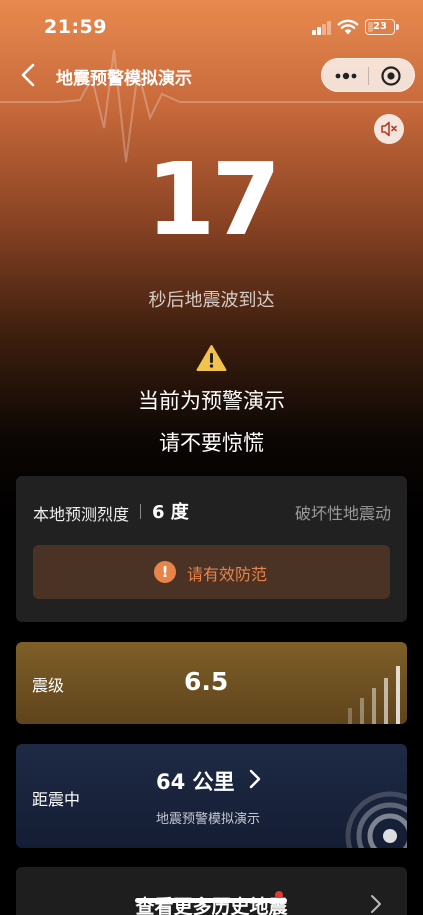  I want to click on nav-bar: 地震预警模拟演示, so click(211, 75).